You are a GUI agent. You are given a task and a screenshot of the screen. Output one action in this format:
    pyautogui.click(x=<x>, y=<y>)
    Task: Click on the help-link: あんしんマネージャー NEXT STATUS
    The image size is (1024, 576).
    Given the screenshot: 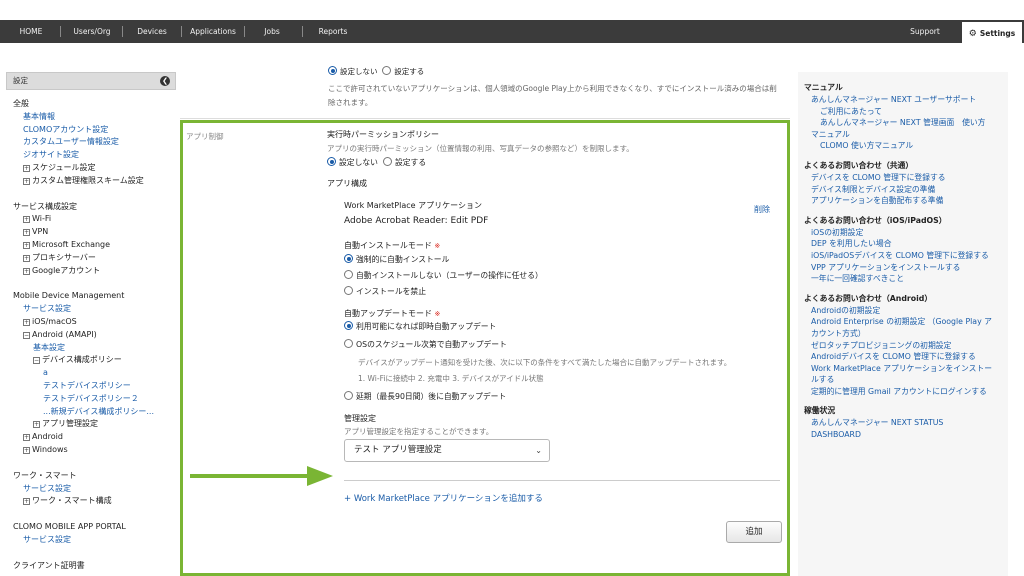 What is the action you would take?
    pyautogui.click(x=903, y=423)
    